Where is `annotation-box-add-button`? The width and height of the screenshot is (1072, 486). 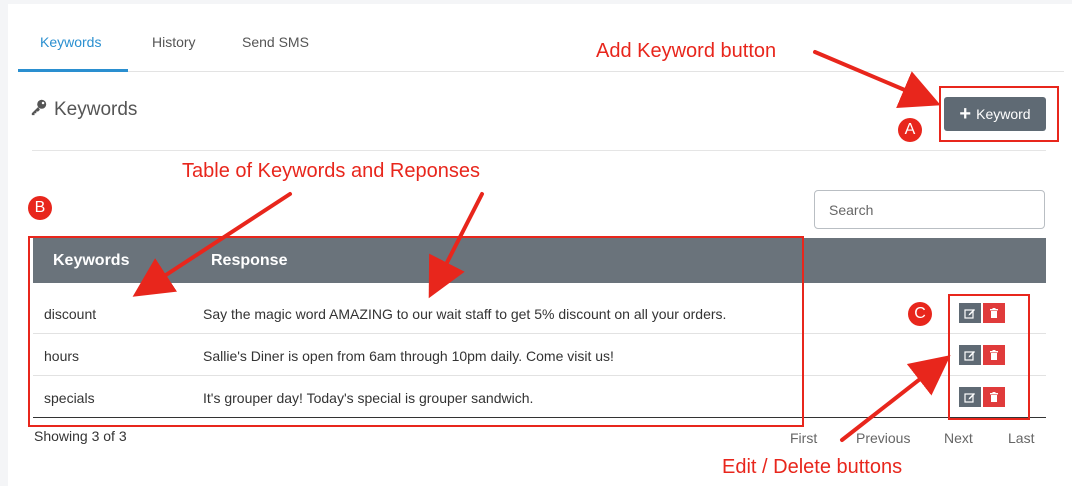
annotation-box-add-button is located at coordinates (999, 114).